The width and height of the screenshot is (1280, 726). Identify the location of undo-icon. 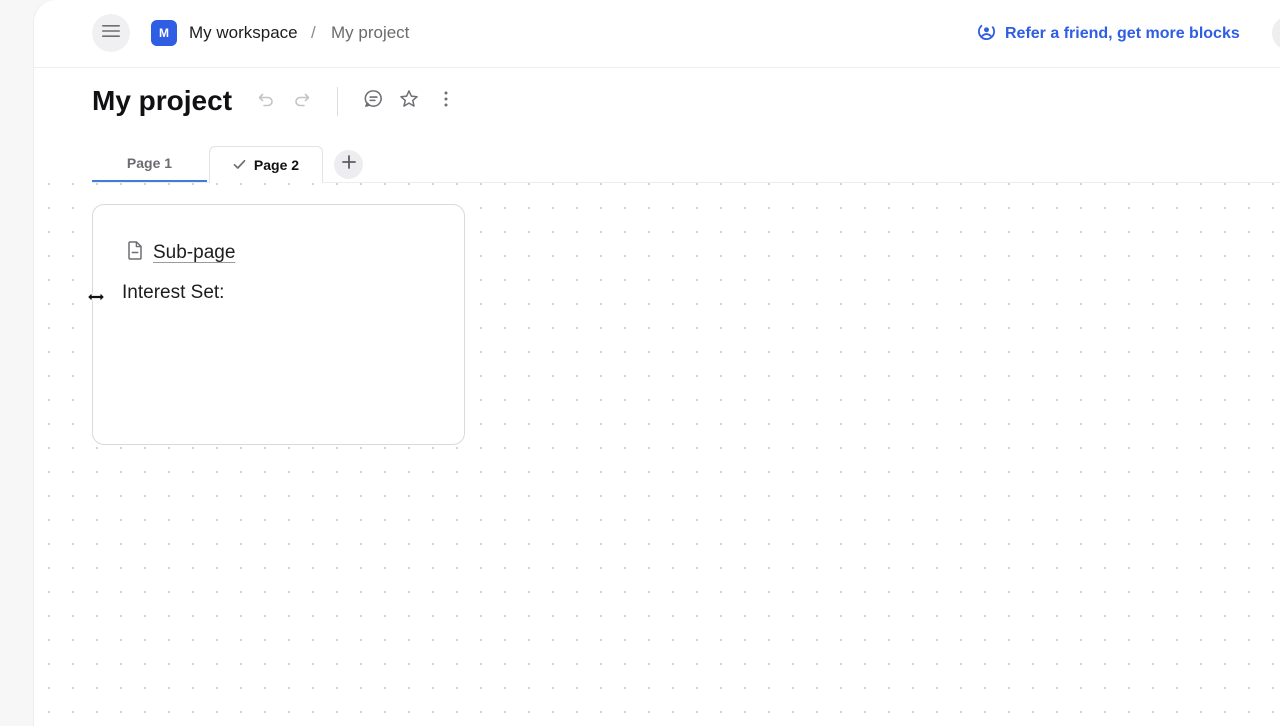
(266, 101).